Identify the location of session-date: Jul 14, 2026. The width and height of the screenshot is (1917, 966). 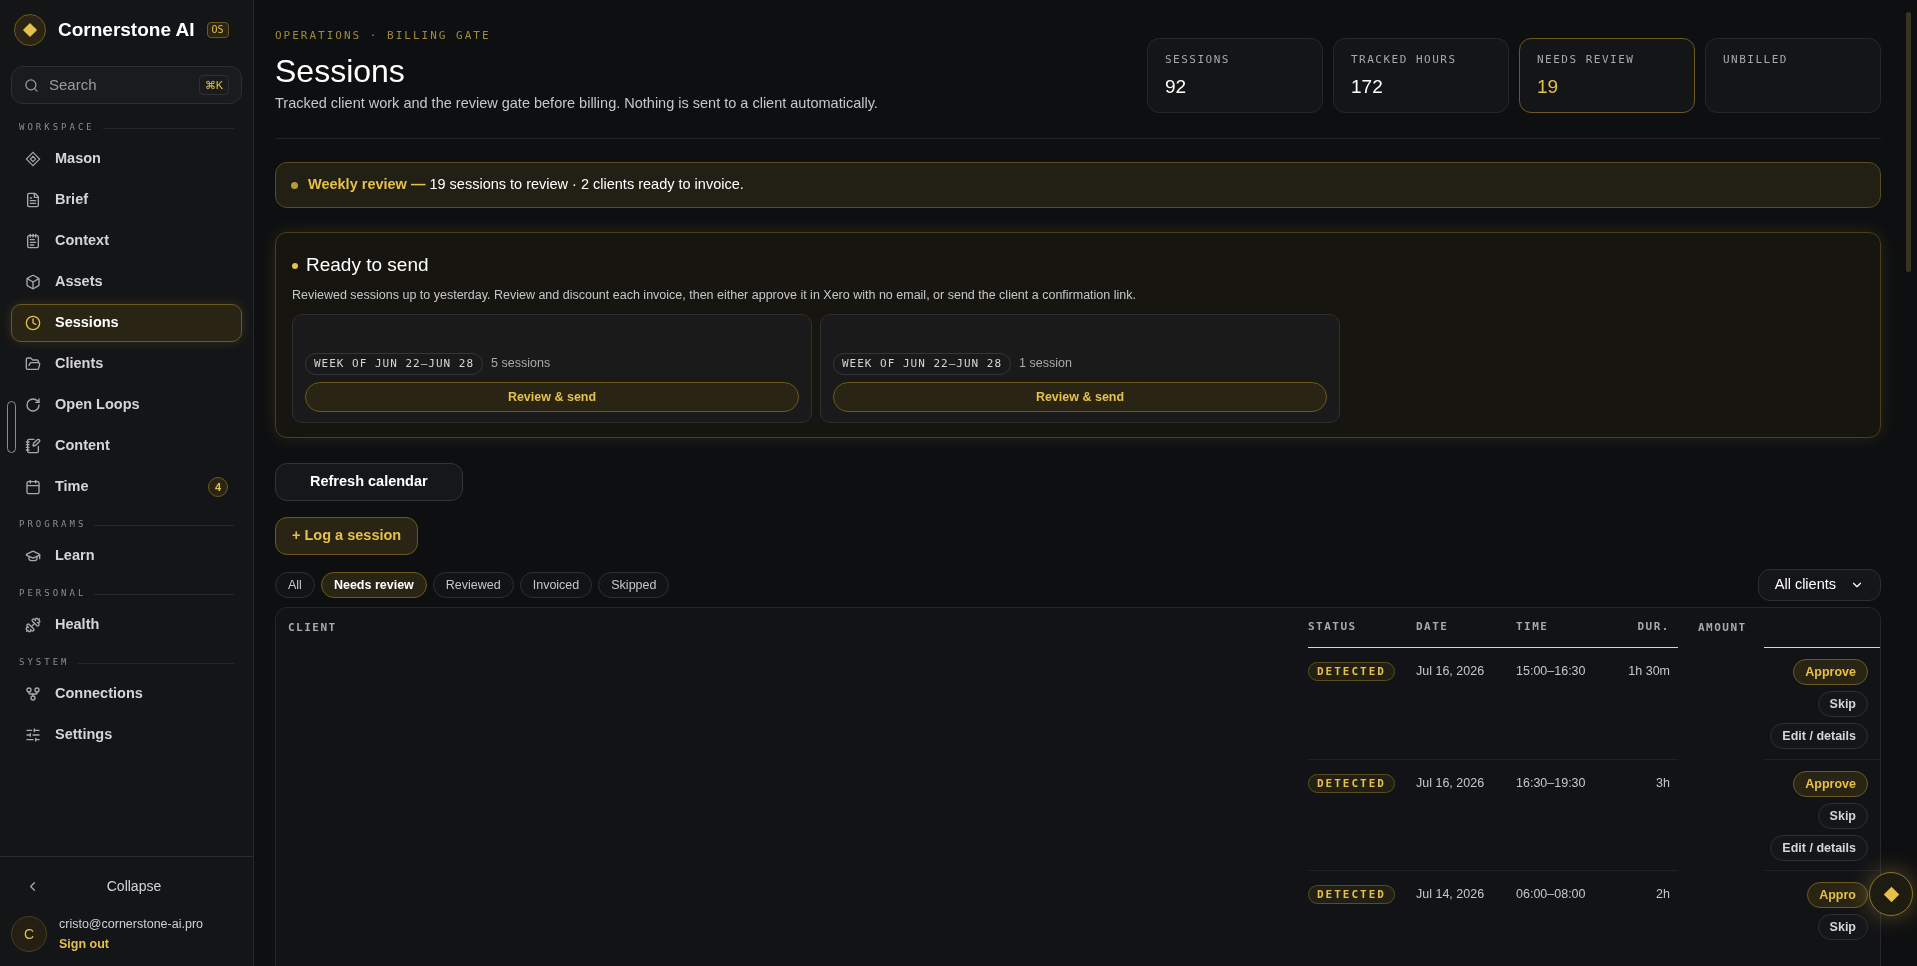
(1450, 894).